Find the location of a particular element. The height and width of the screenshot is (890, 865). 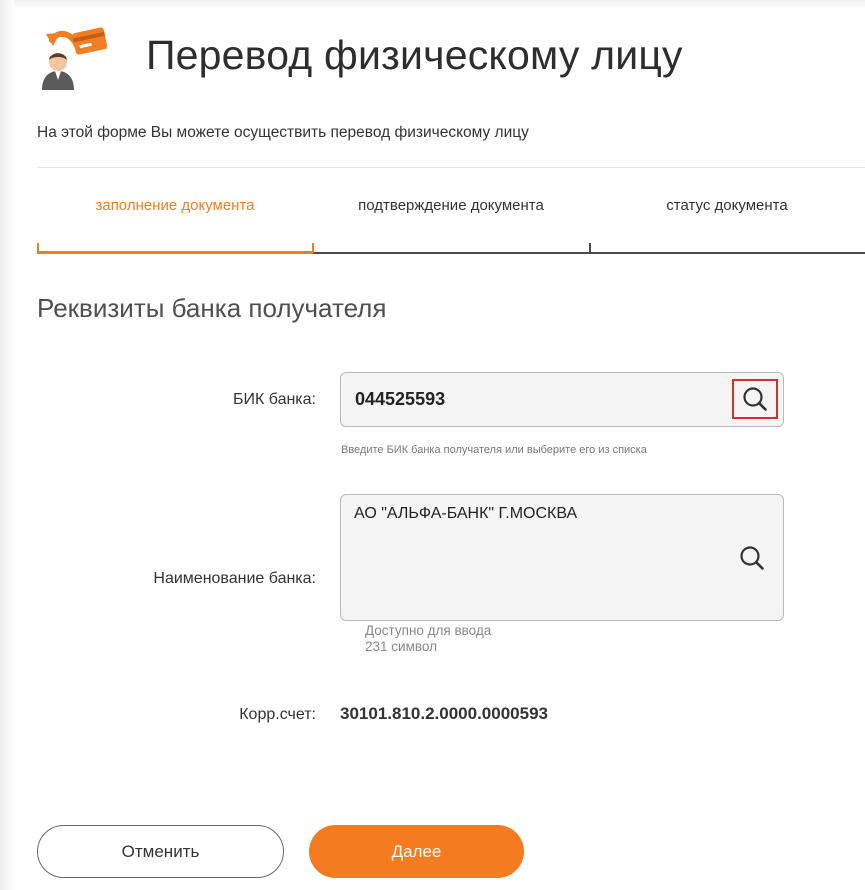

top-shadow is located at coordinates (432, 4).